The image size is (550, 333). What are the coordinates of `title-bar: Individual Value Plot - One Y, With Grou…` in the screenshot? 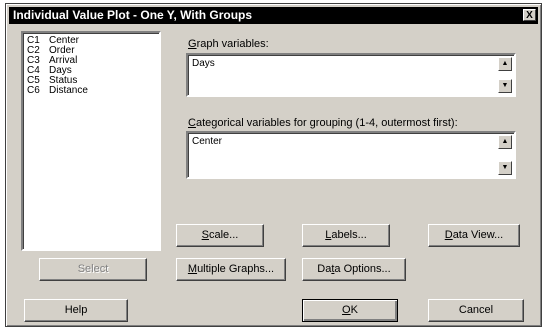 It's located at (273, 15).